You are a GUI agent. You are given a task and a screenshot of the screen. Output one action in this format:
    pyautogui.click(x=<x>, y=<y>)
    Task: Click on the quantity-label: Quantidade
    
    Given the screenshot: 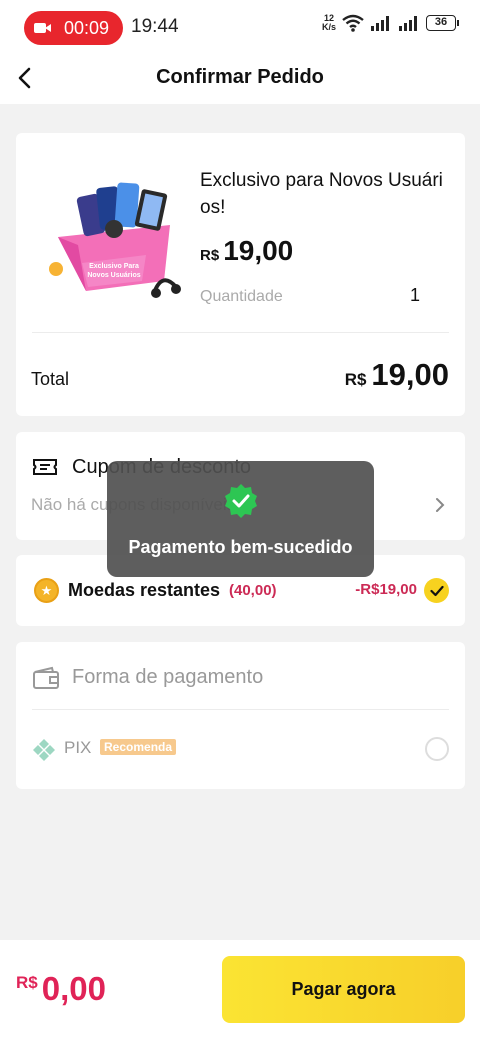 What is the action you would take?
    pyautogui.click(x=241, y=296)
    